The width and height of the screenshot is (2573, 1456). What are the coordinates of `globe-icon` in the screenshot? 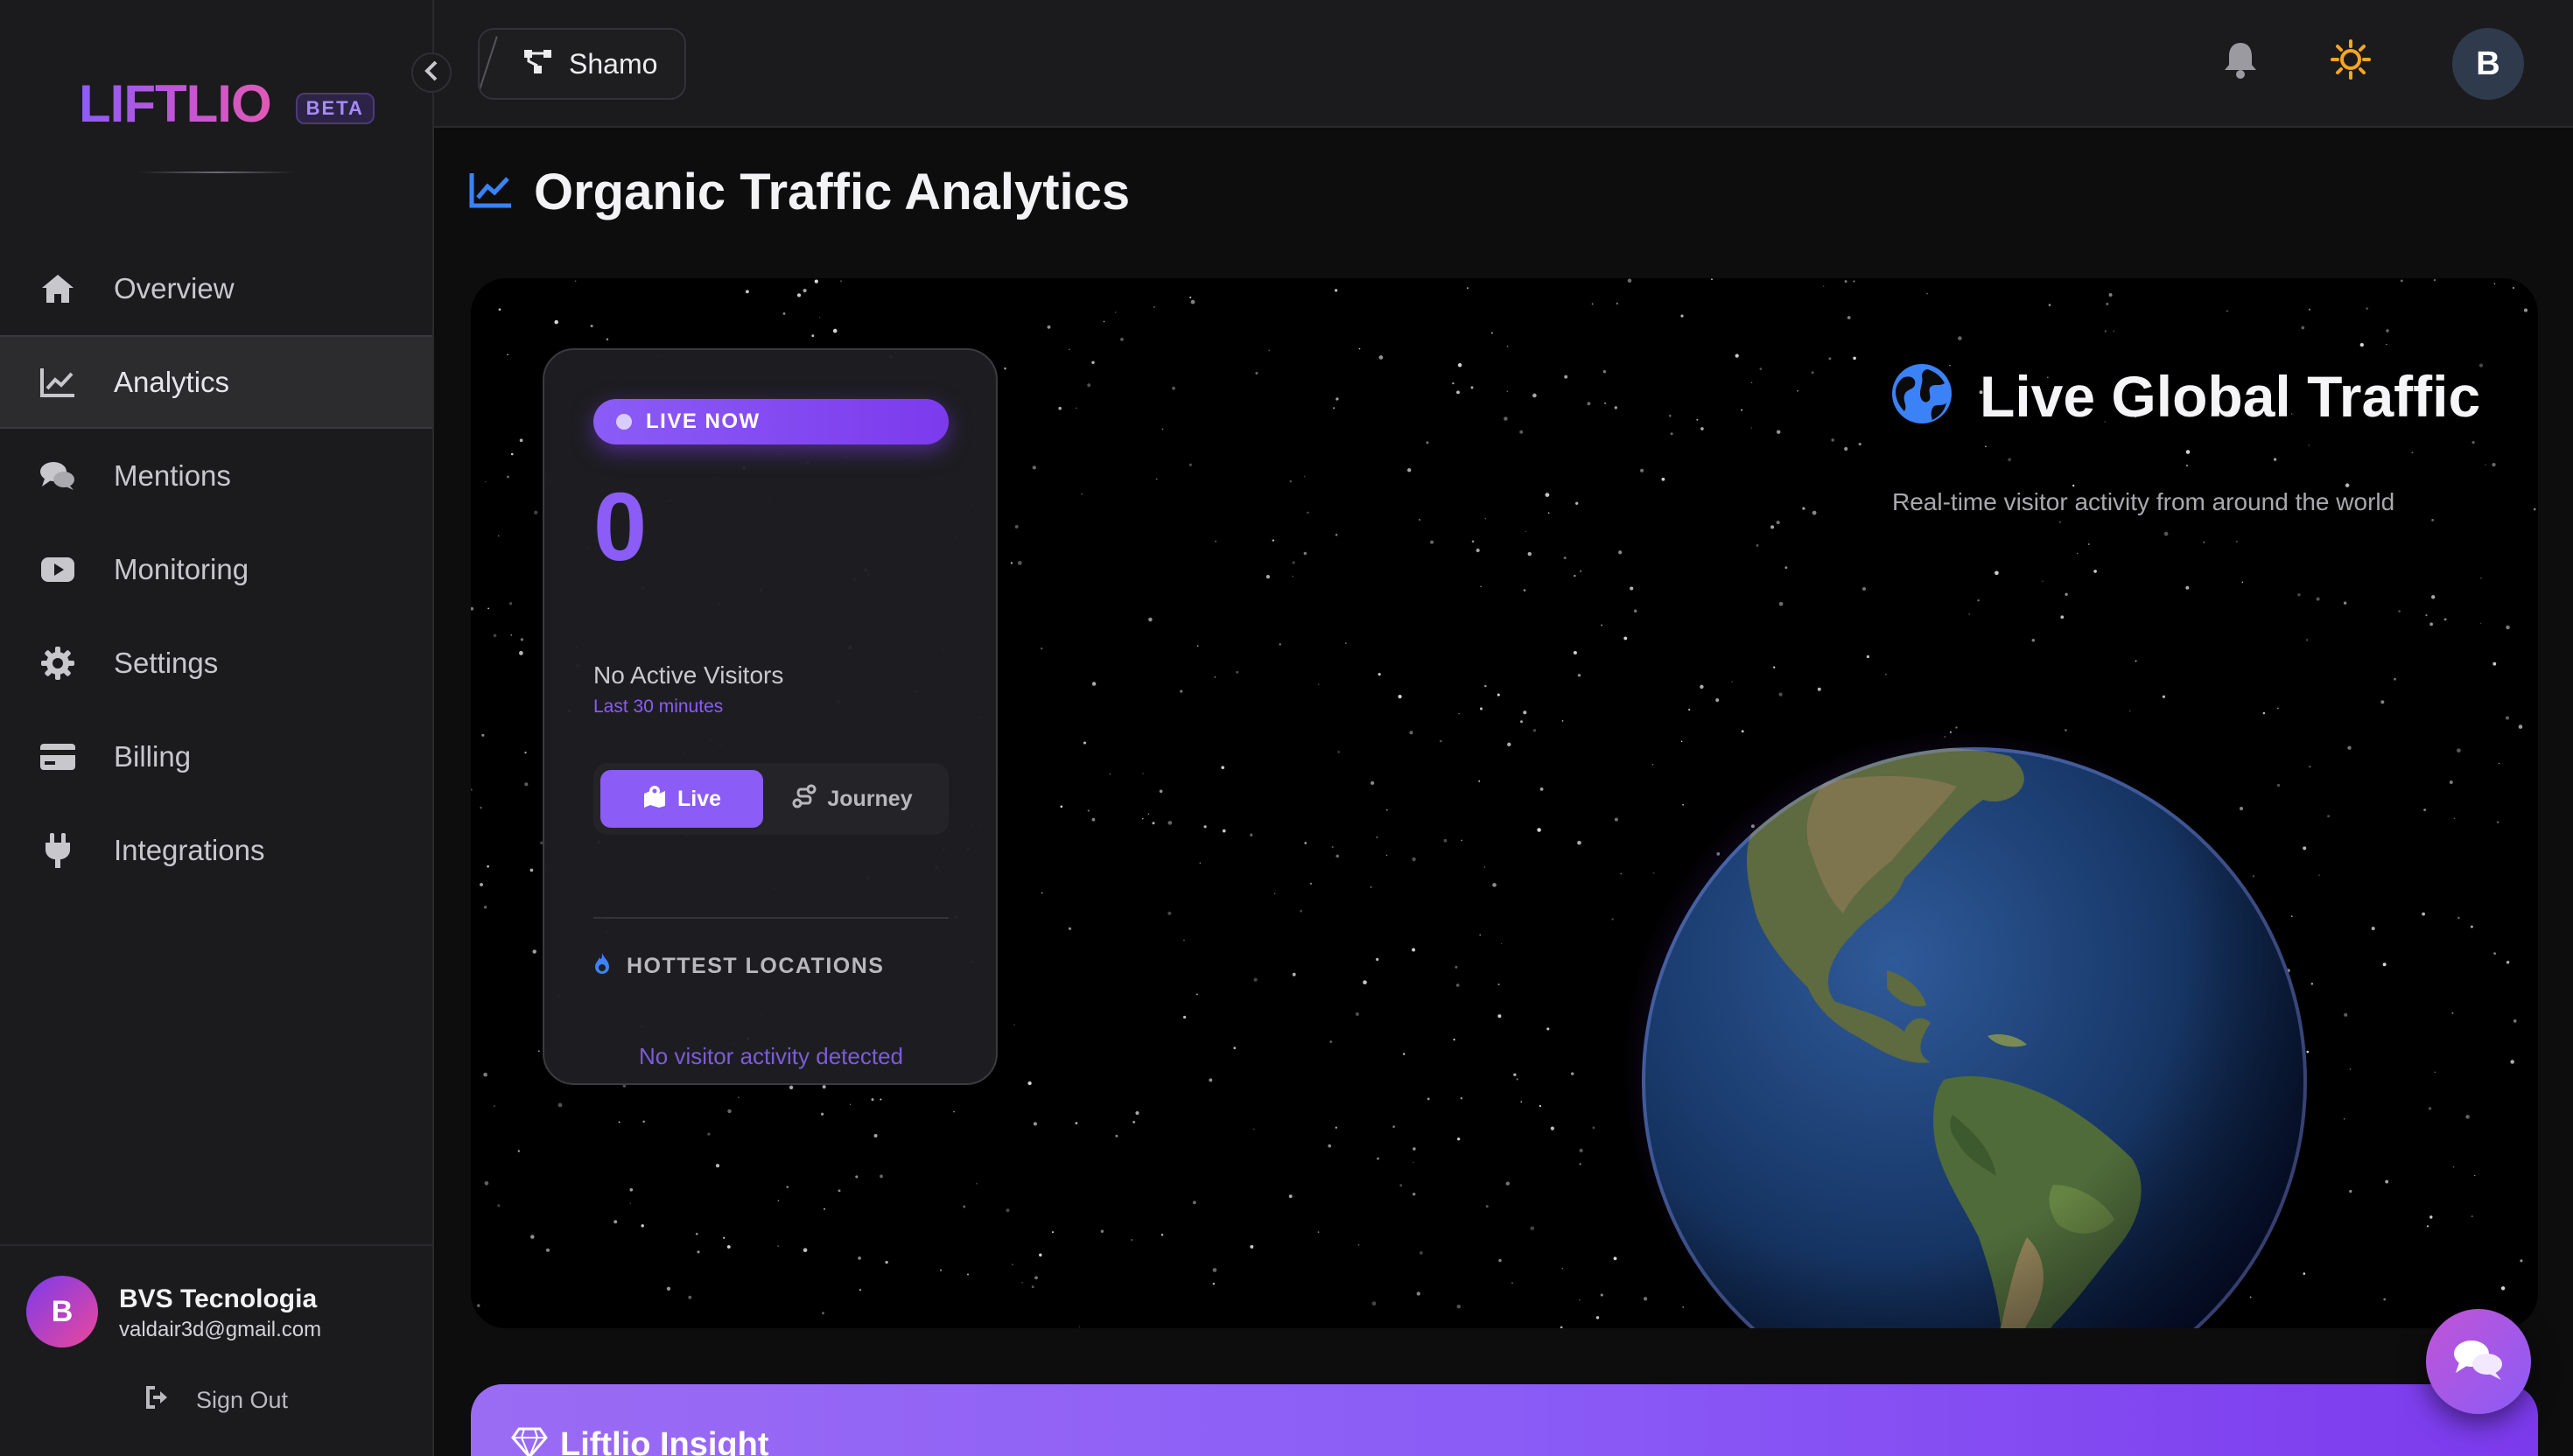 It's located at (1921, 396).